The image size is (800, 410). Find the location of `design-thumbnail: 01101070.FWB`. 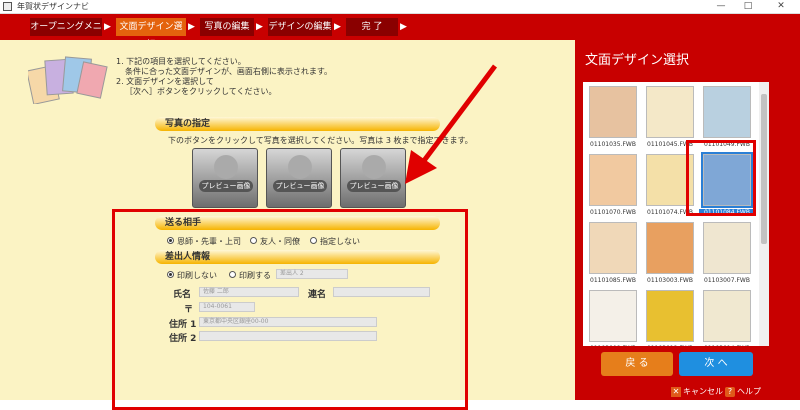

design-thumbnail: 01101070.FWB is located at coordinates (613, 191).